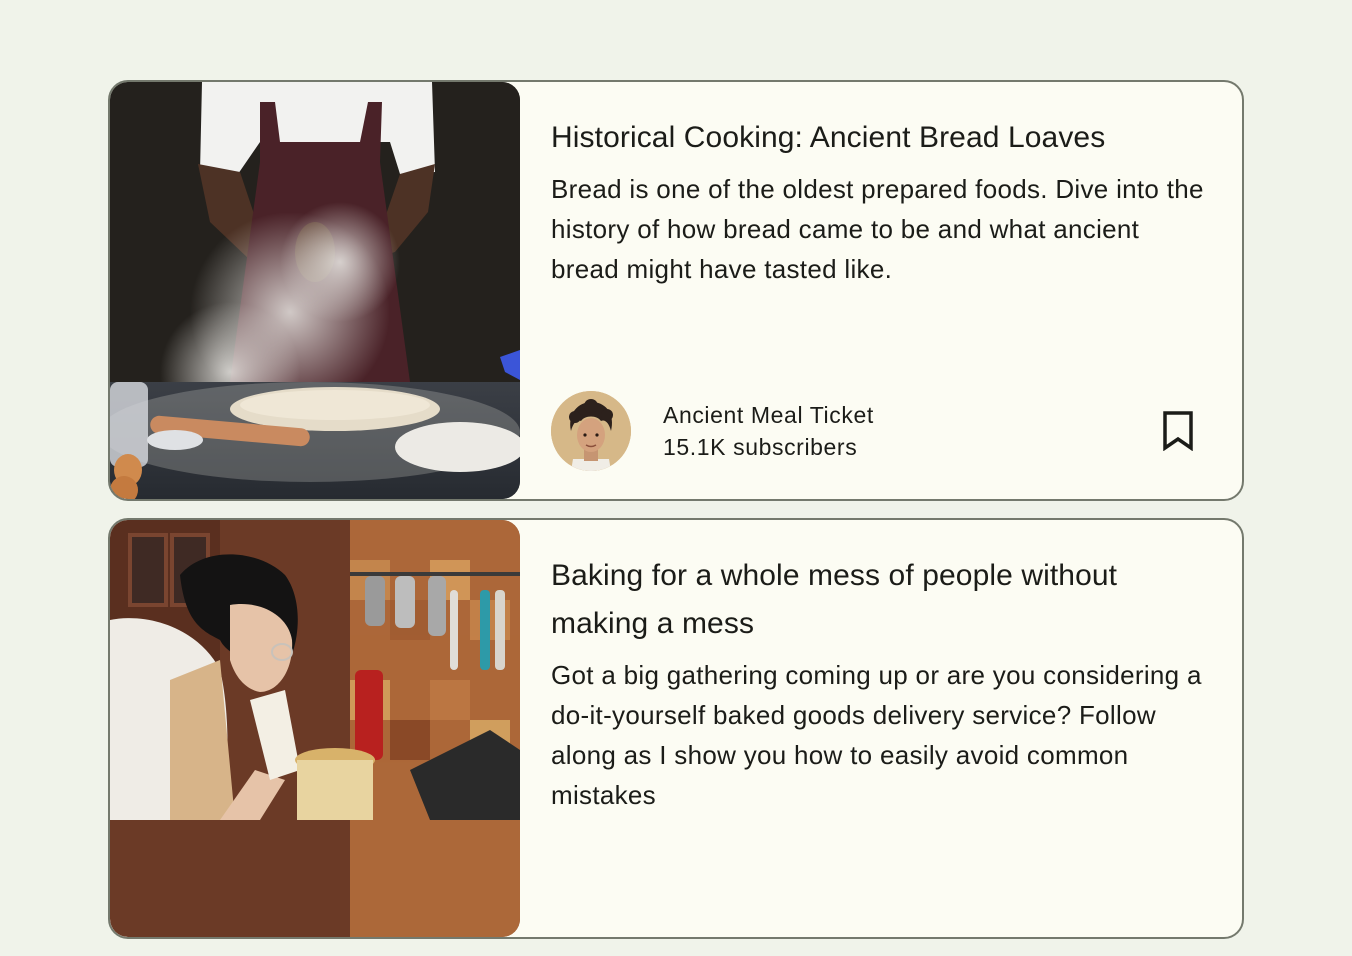  I want to click on subscriber-count: 15.1K subscribers, so click(760, 447).